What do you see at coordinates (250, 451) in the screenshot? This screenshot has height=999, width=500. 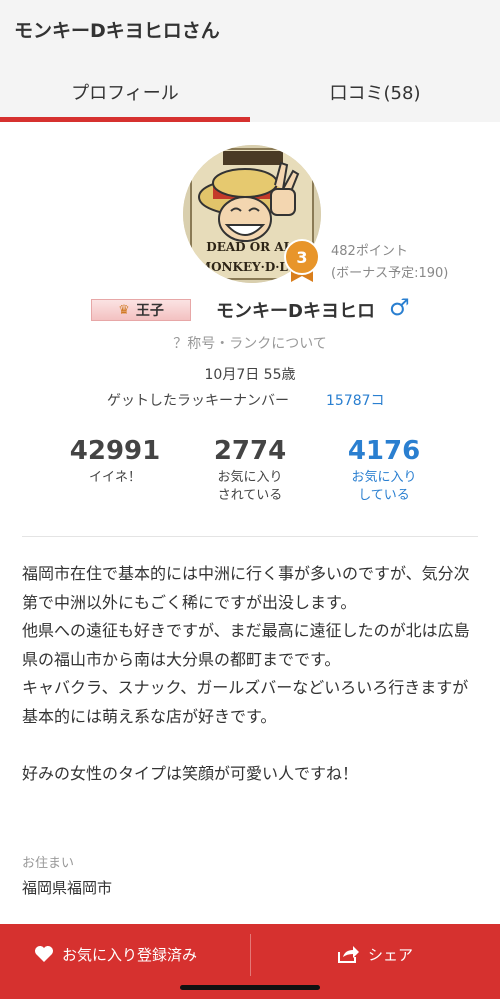 I see `stat-favorited-by-value: 2774` at bounding box center [250, 451].